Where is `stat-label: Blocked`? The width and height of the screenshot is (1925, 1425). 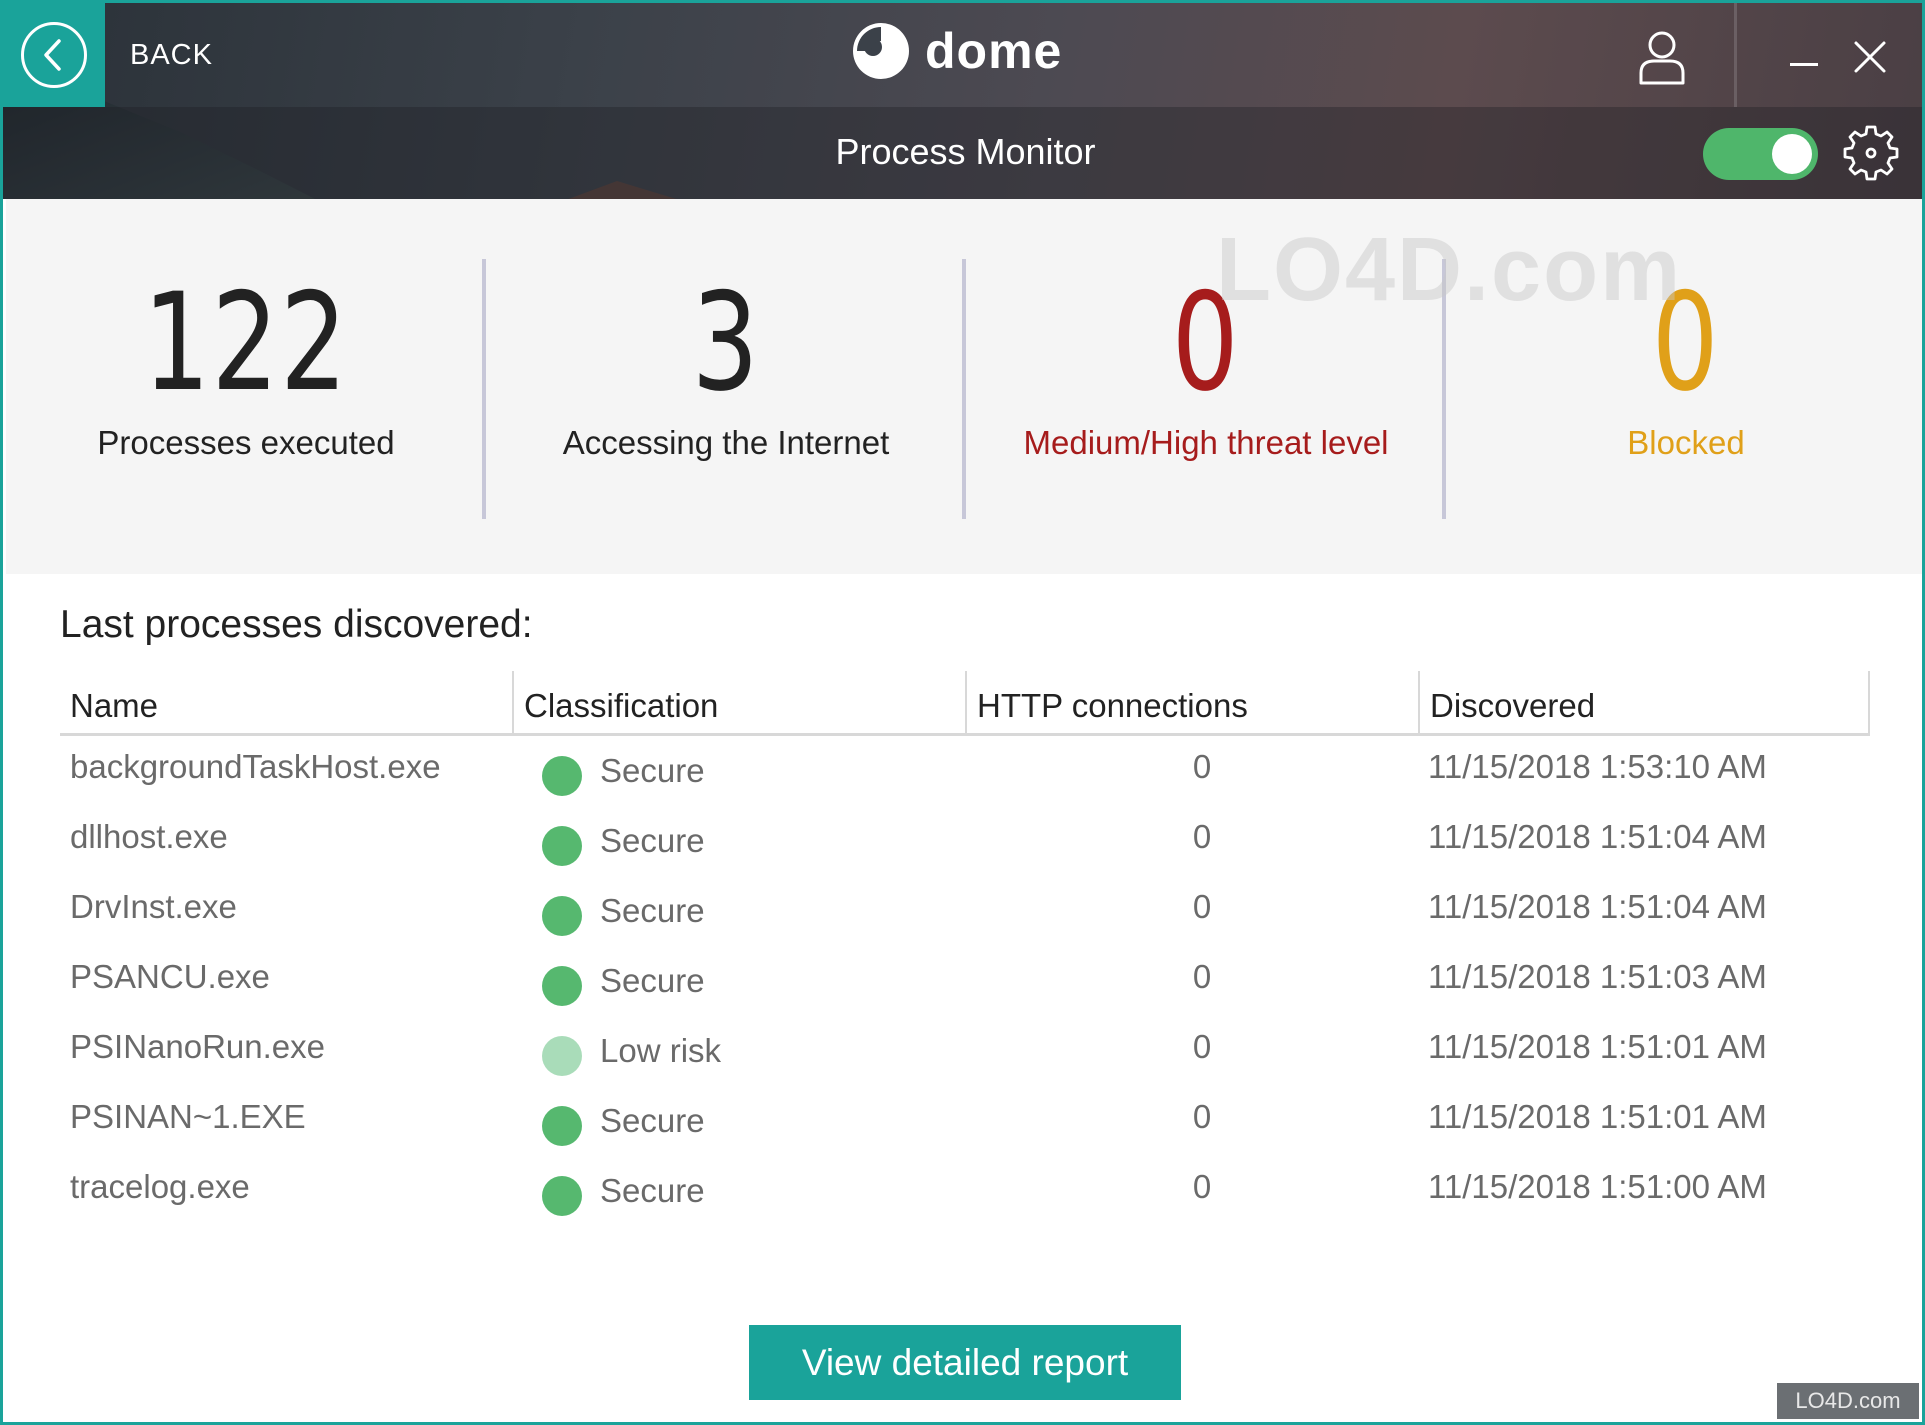 stat-label: Blocked is located at coordinates (1686, 442).